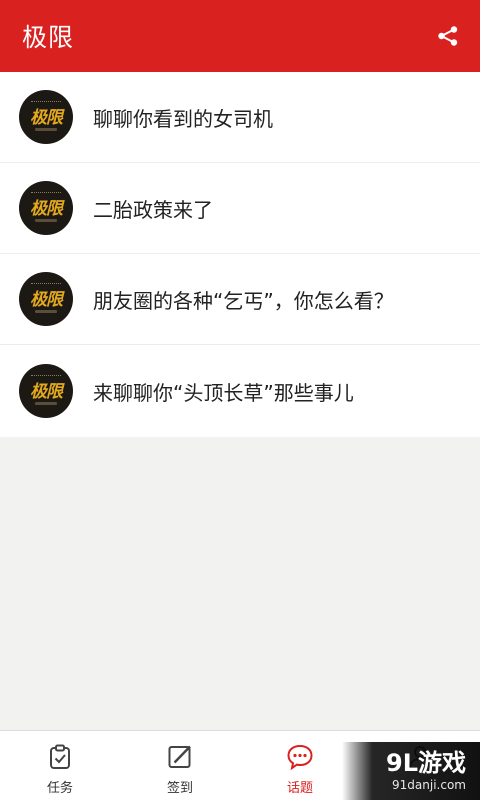  What do you see at coordinates (300, 757) in the screenshot?
I see `chat-bubble-icon` at bounding box center [300, 757].